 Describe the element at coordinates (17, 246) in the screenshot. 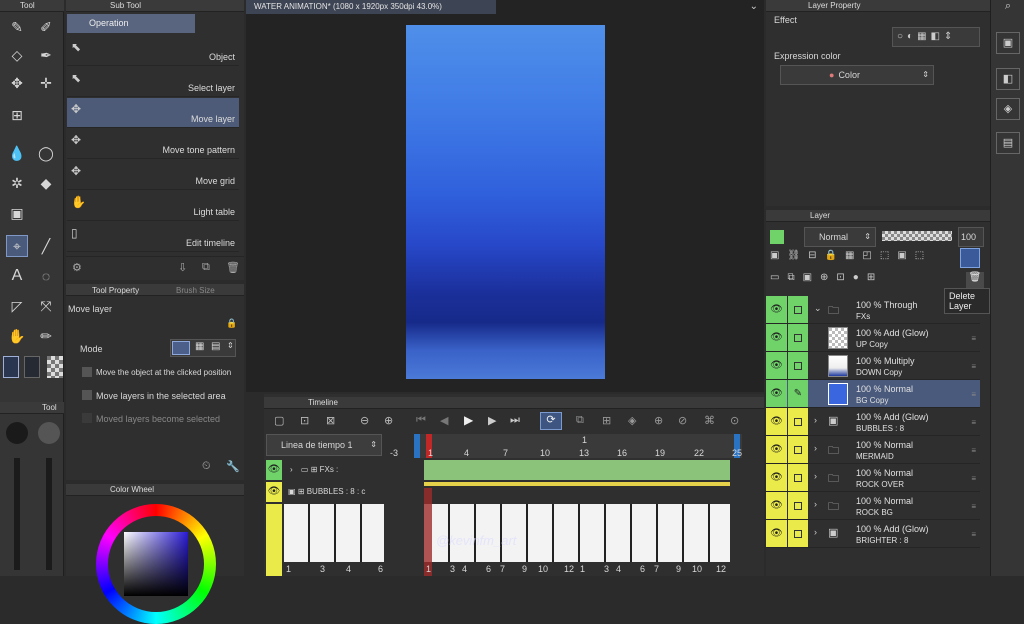

I see `operation-tool-icon: ⌖` at that location.